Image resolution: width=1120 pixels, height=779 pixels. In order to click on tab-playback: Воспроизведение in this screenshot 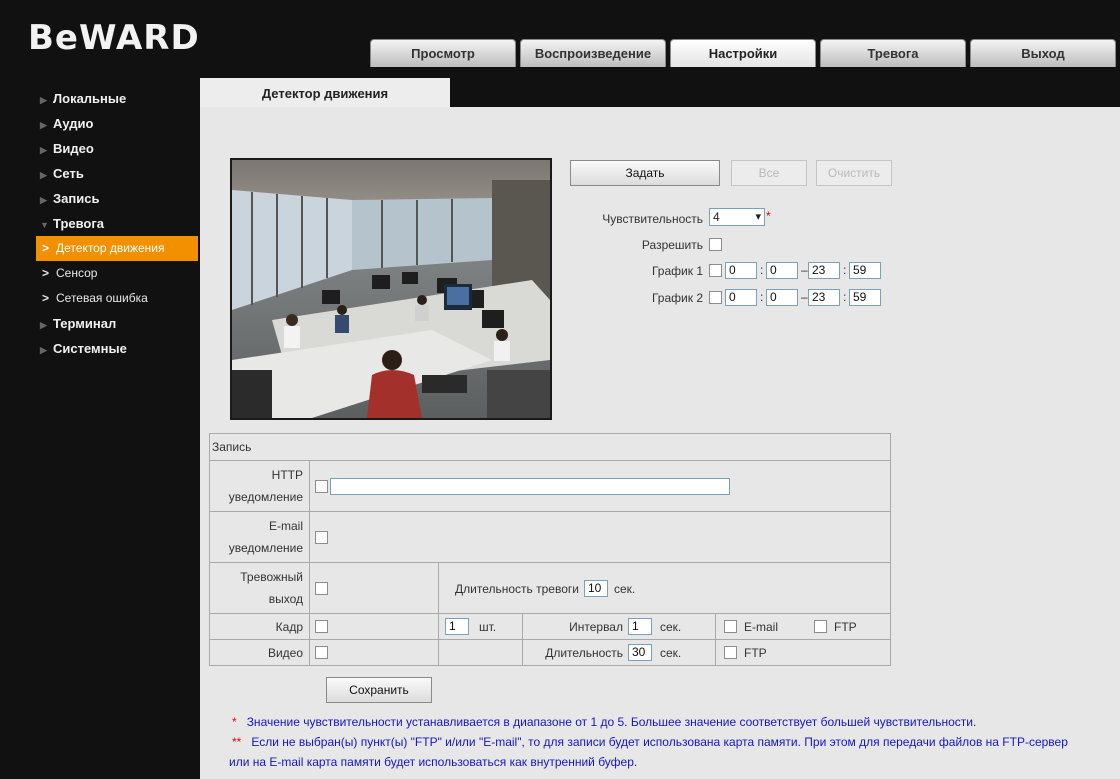, I will do `click(593, 53)`.